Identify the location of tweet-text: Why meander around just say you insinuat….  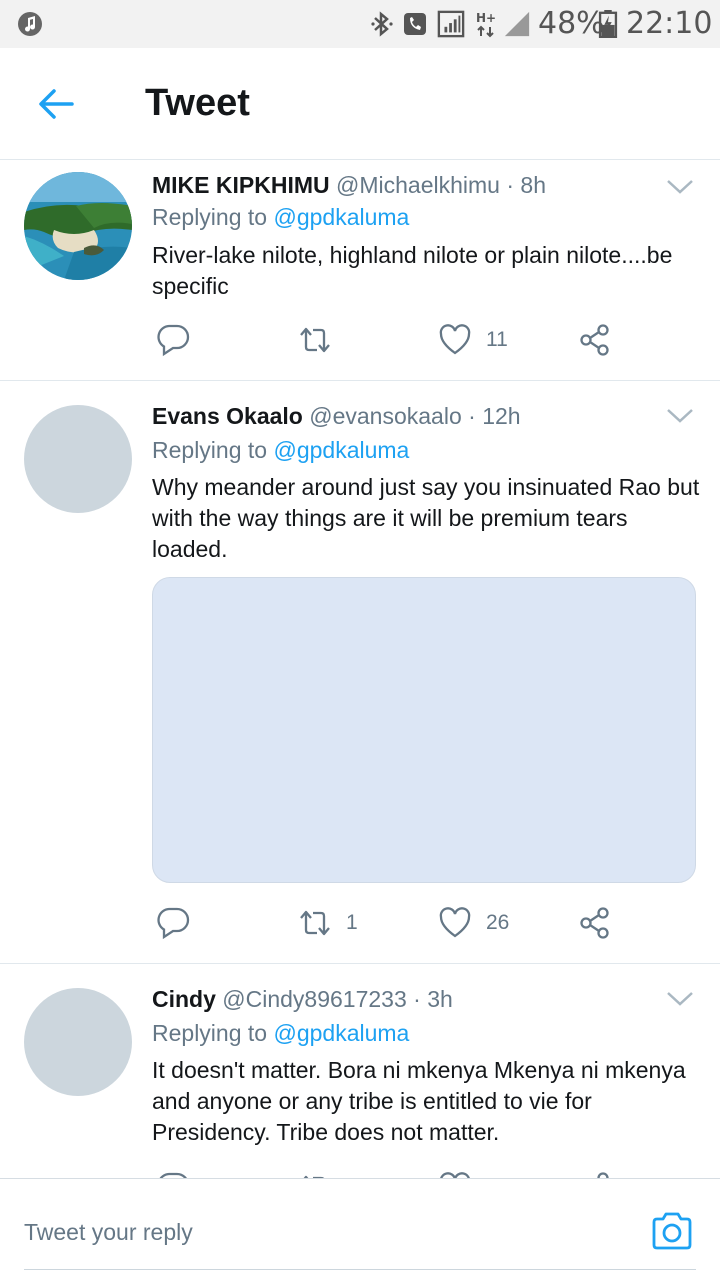
(426, 518).